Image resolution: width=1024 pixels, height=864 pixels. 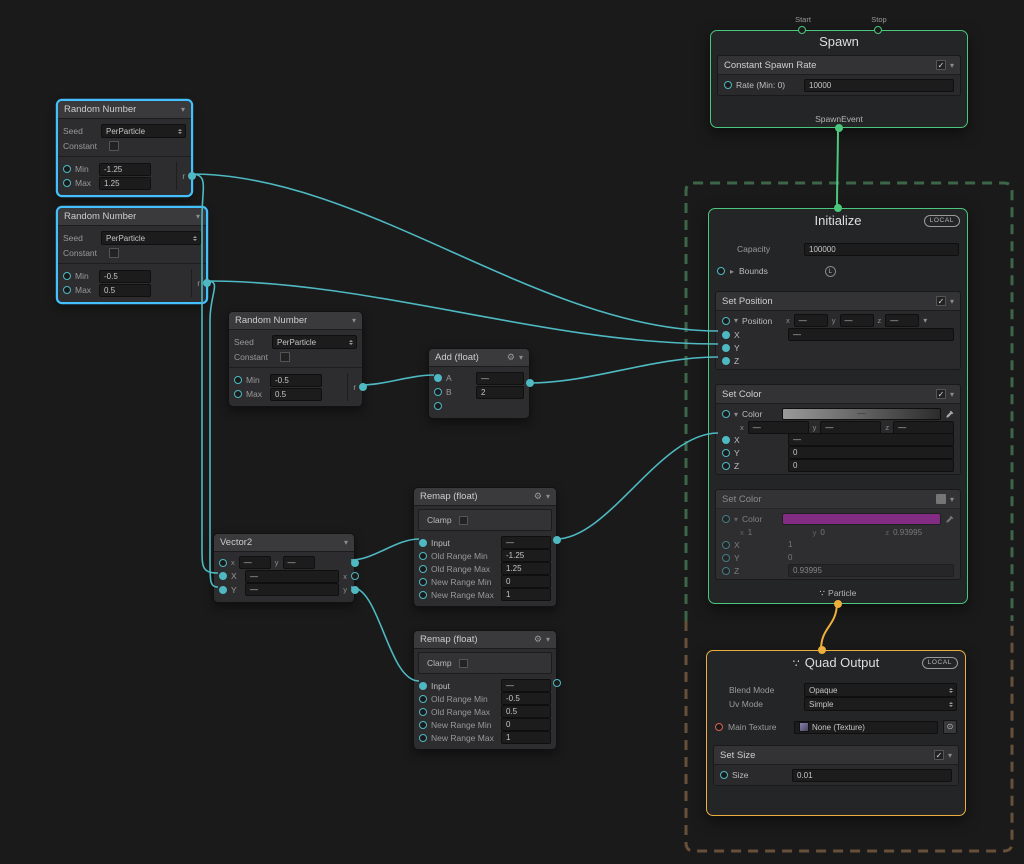 I want to click on old-range-max-field: 1.25, so click(x=526, y=568).